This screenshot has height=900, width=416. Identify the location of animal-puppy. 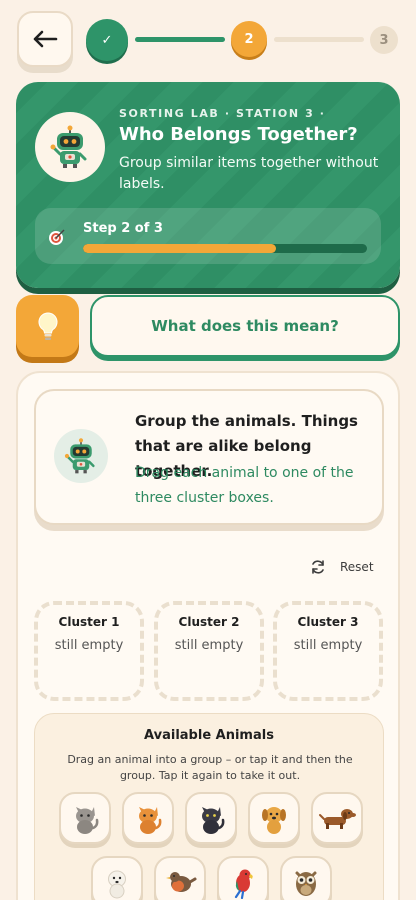
(274, 818).